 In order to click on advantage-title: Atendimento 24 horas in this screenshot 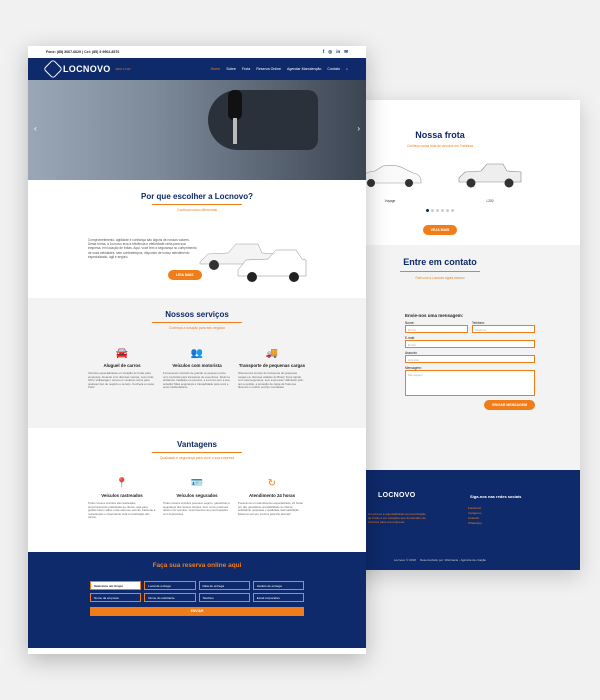, I will do `click(272, 495)`.